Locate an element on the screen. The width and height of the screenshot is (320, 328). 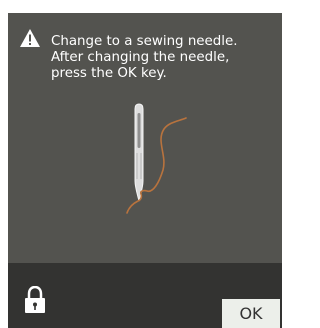
needle-icon is located at coordinates (139, 152).